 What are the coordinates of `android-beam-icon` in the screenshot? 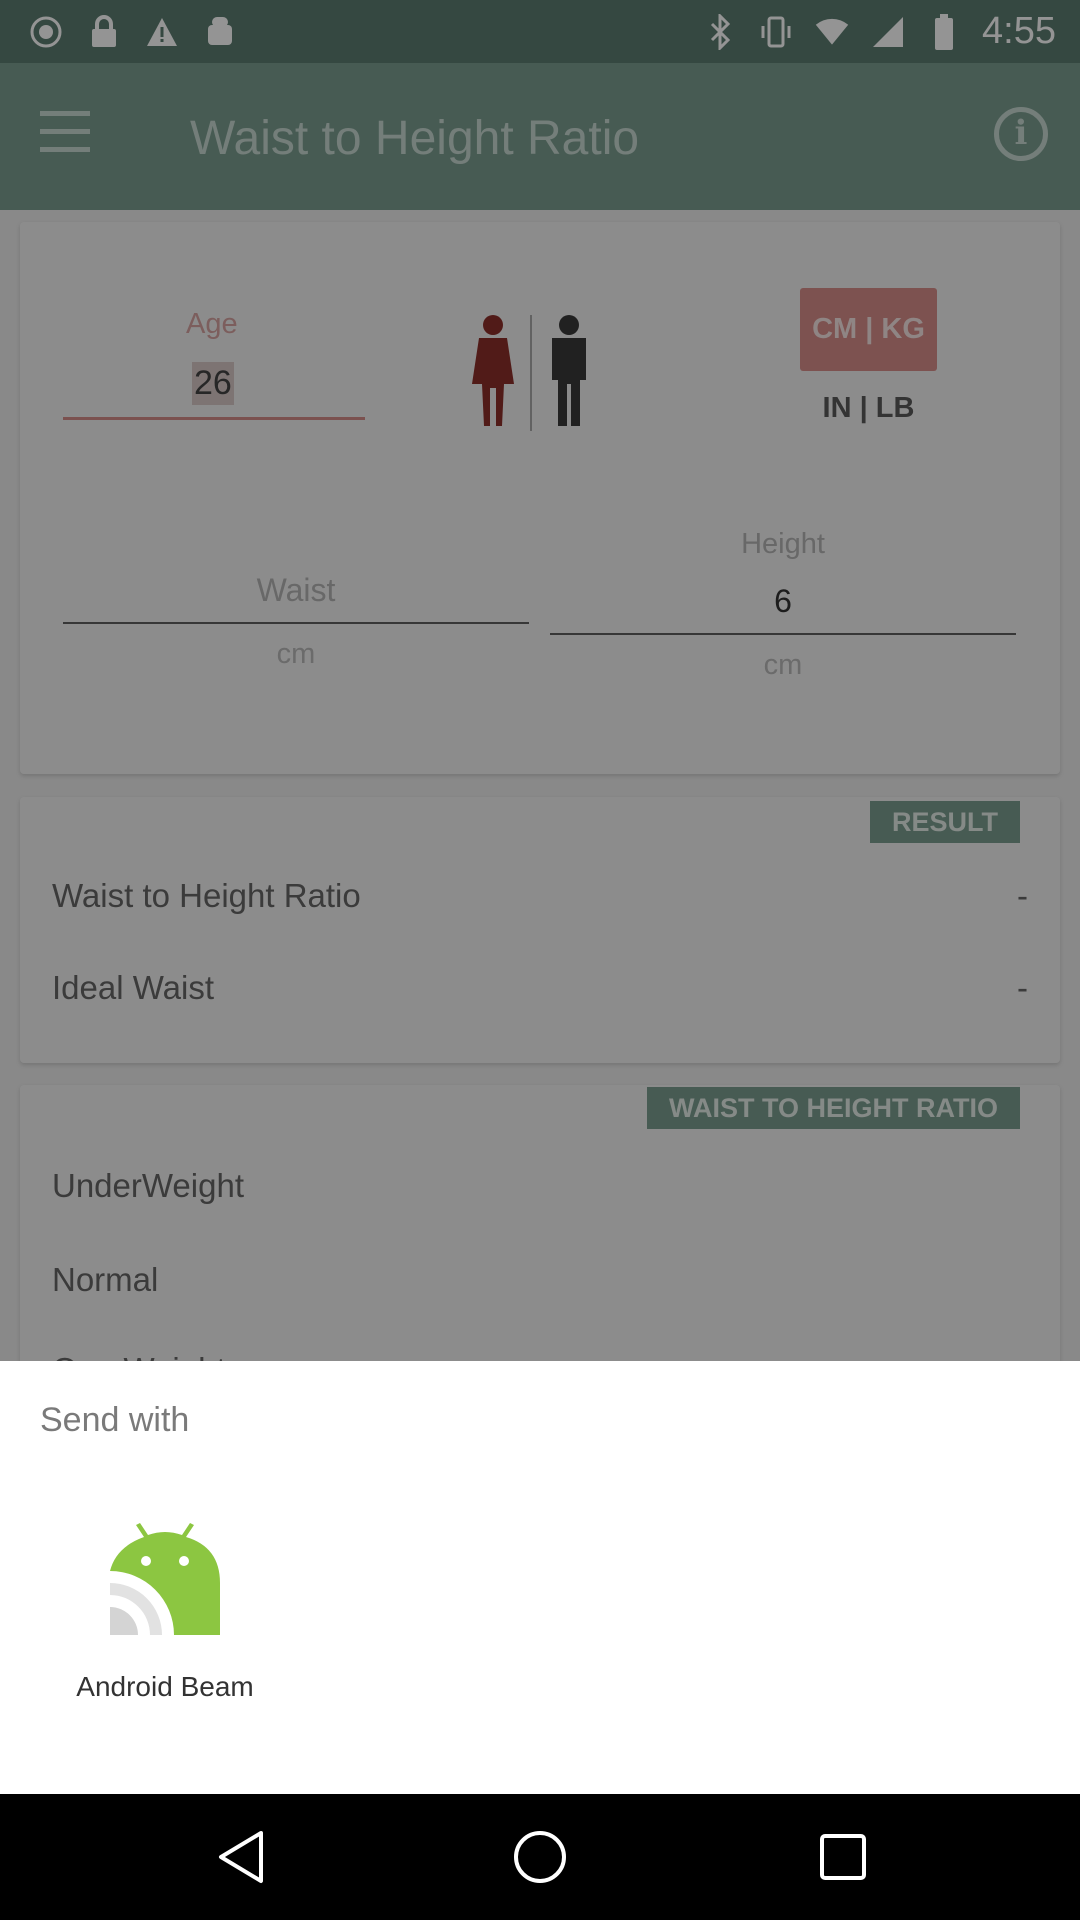 It's located at (165, 1578).